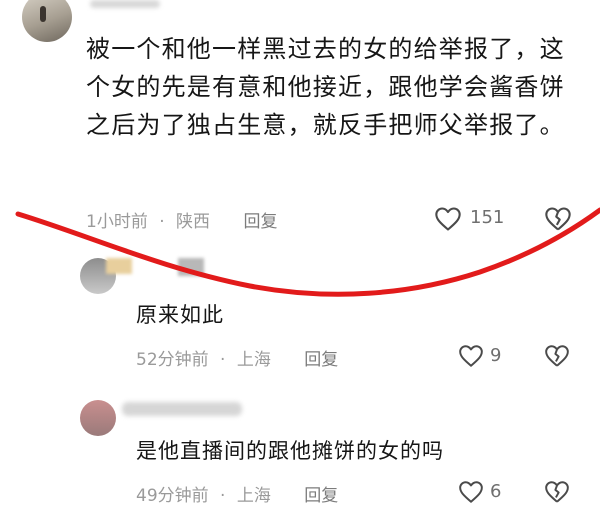 The width and height of the screenshot is (600, 522). I want to click on reply-time: 52分钟前, so click(172, 360).